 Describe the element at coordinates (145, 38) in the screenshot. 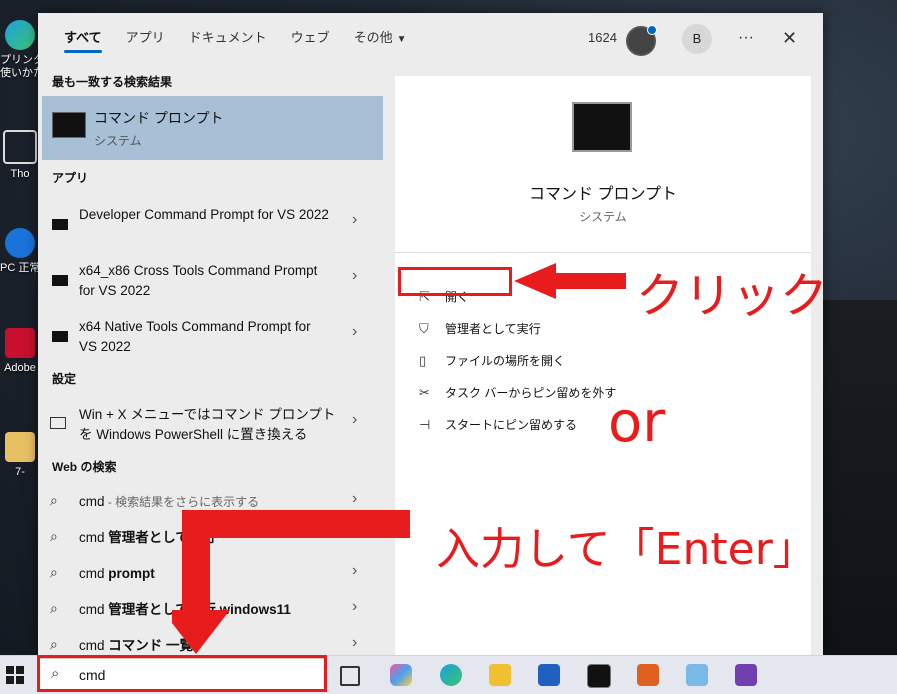

I see `tab-apps: アプリ` at that location.